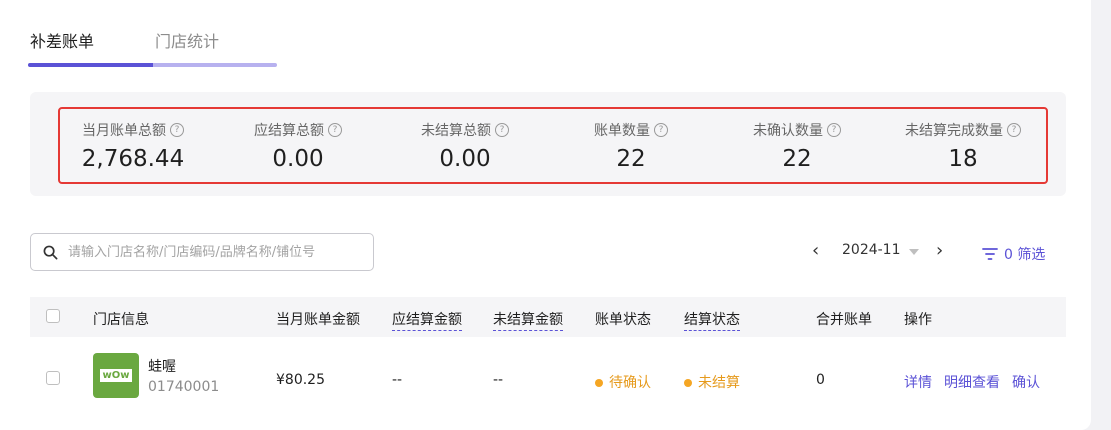 Image resolution: width=1111 pixels, height=430 pixels. I want to click on bill-status-text: 待确认, so click(630, 383).